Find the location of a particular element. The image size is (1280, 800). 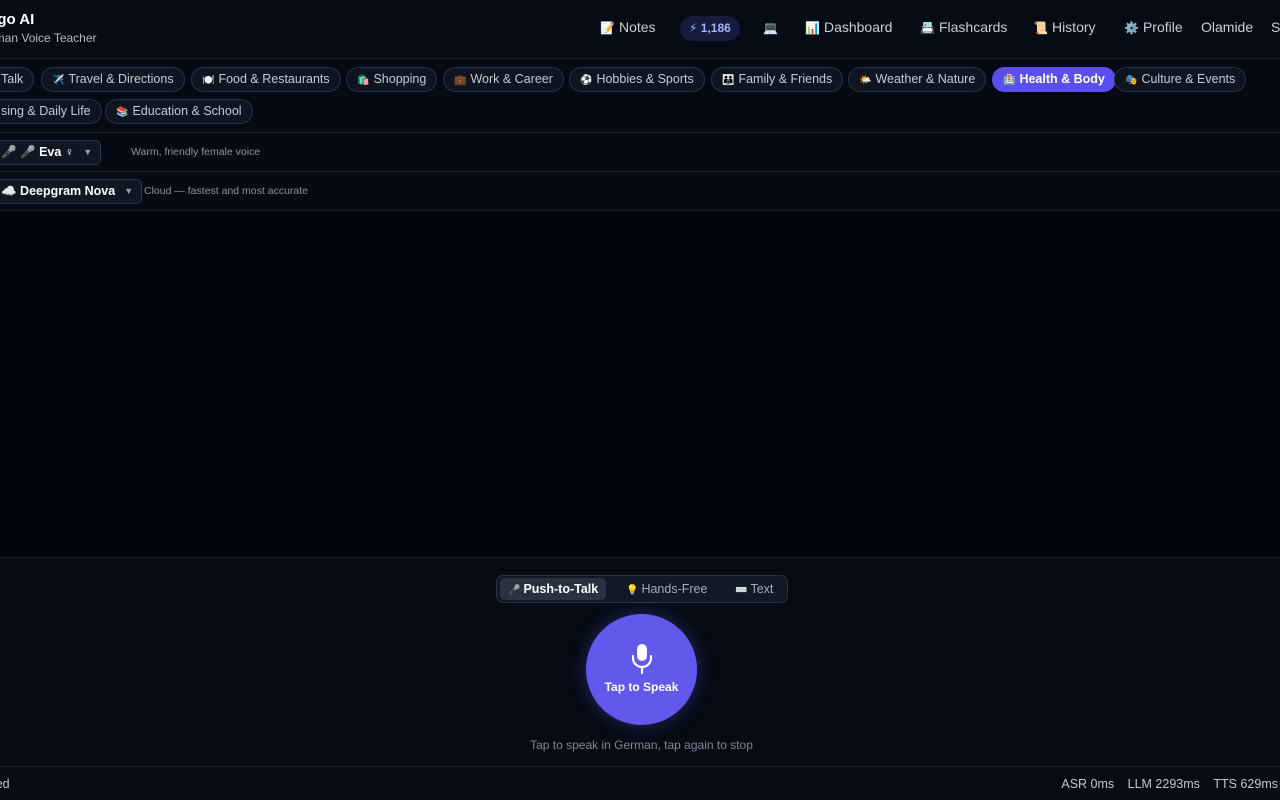

shopping-bag-icon: 🛍️ is located at coordinates (363, 80).